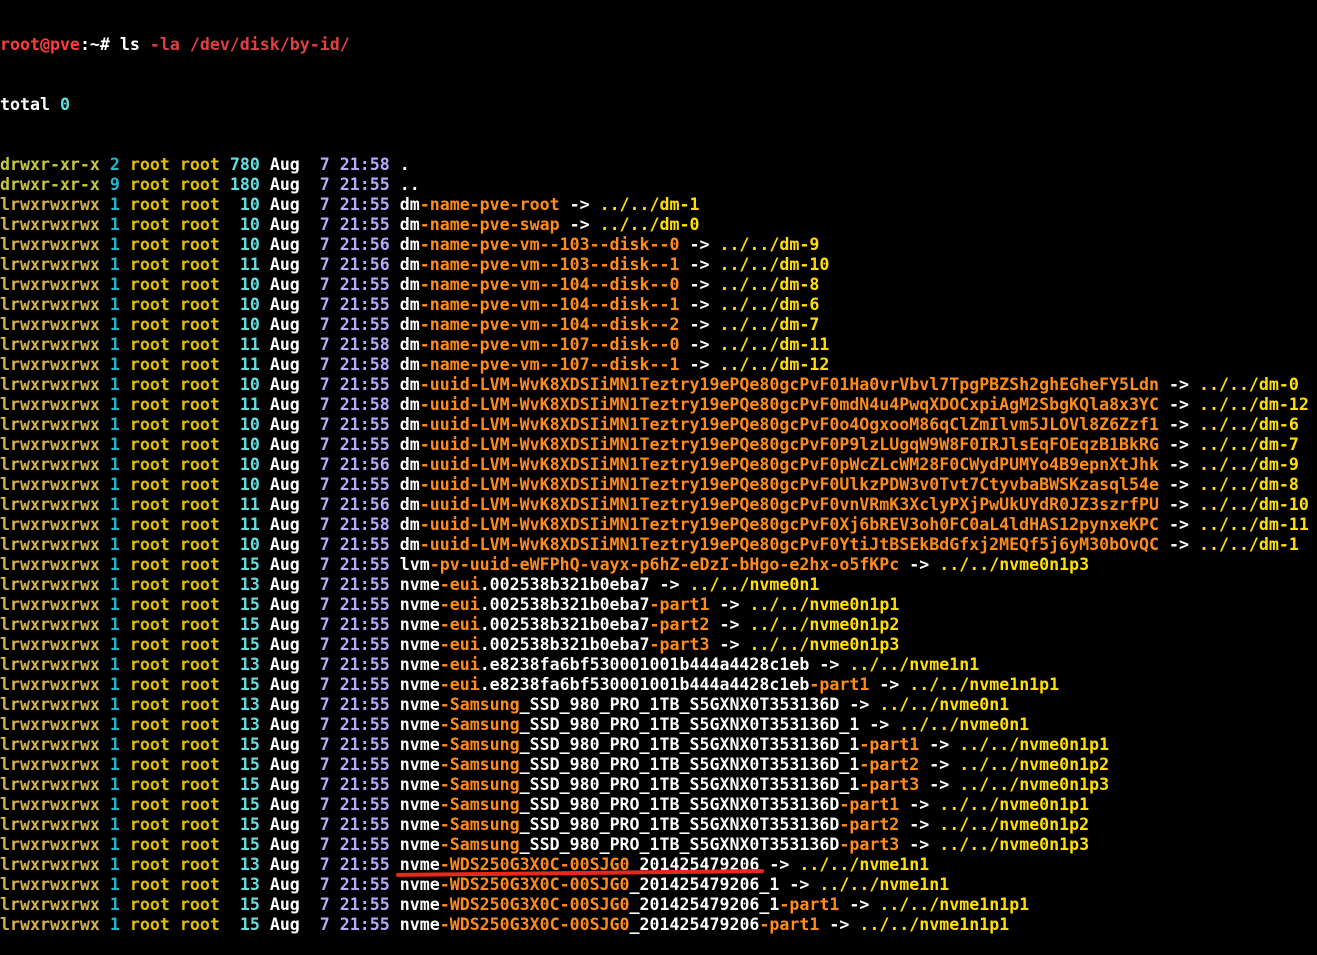 This screenshot has width=1317, height=955. What do you see at coordinates (534, 884) in the screenshot?
I see `entry-name-part: -WDS250G3X0C-00SJG0` at bounding box center [534, 884].